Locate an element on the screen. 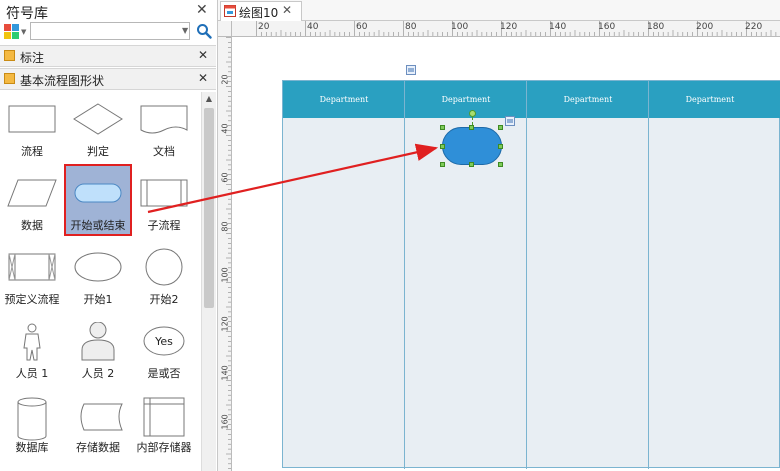 The height and width of the screenshot is (471, 780). shape-label: 文档 is located at coordinates (164, 151).